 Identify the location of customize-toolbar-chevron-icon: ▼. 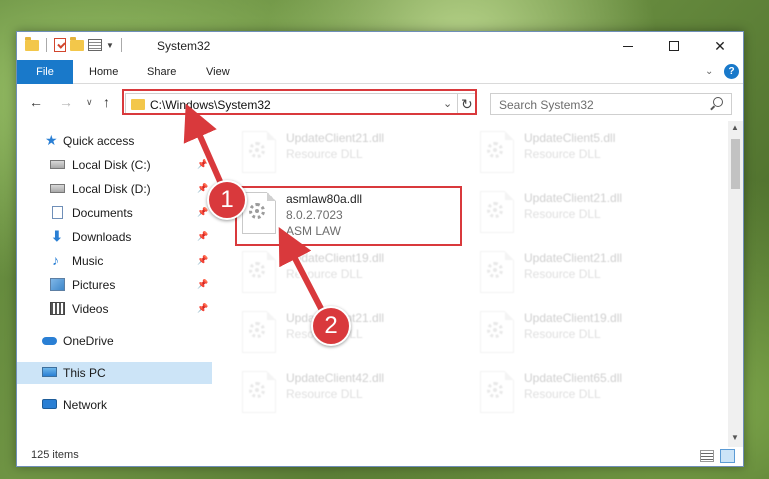
(110, 45).